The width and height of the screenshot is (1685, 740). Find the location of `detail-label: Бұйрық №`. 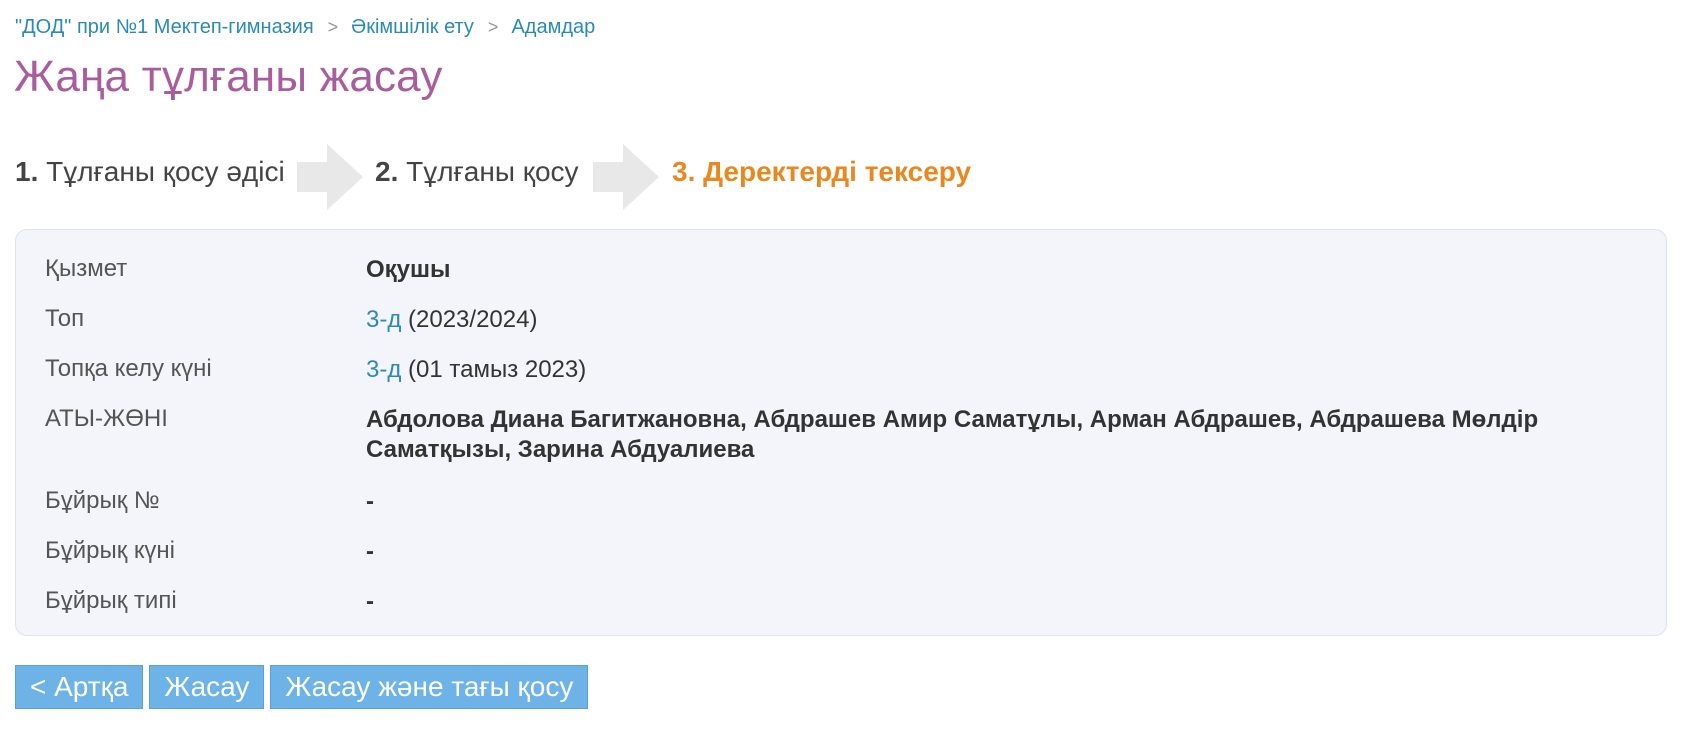

detail-label: Бұйрық № is located at coordinates (102, 500).